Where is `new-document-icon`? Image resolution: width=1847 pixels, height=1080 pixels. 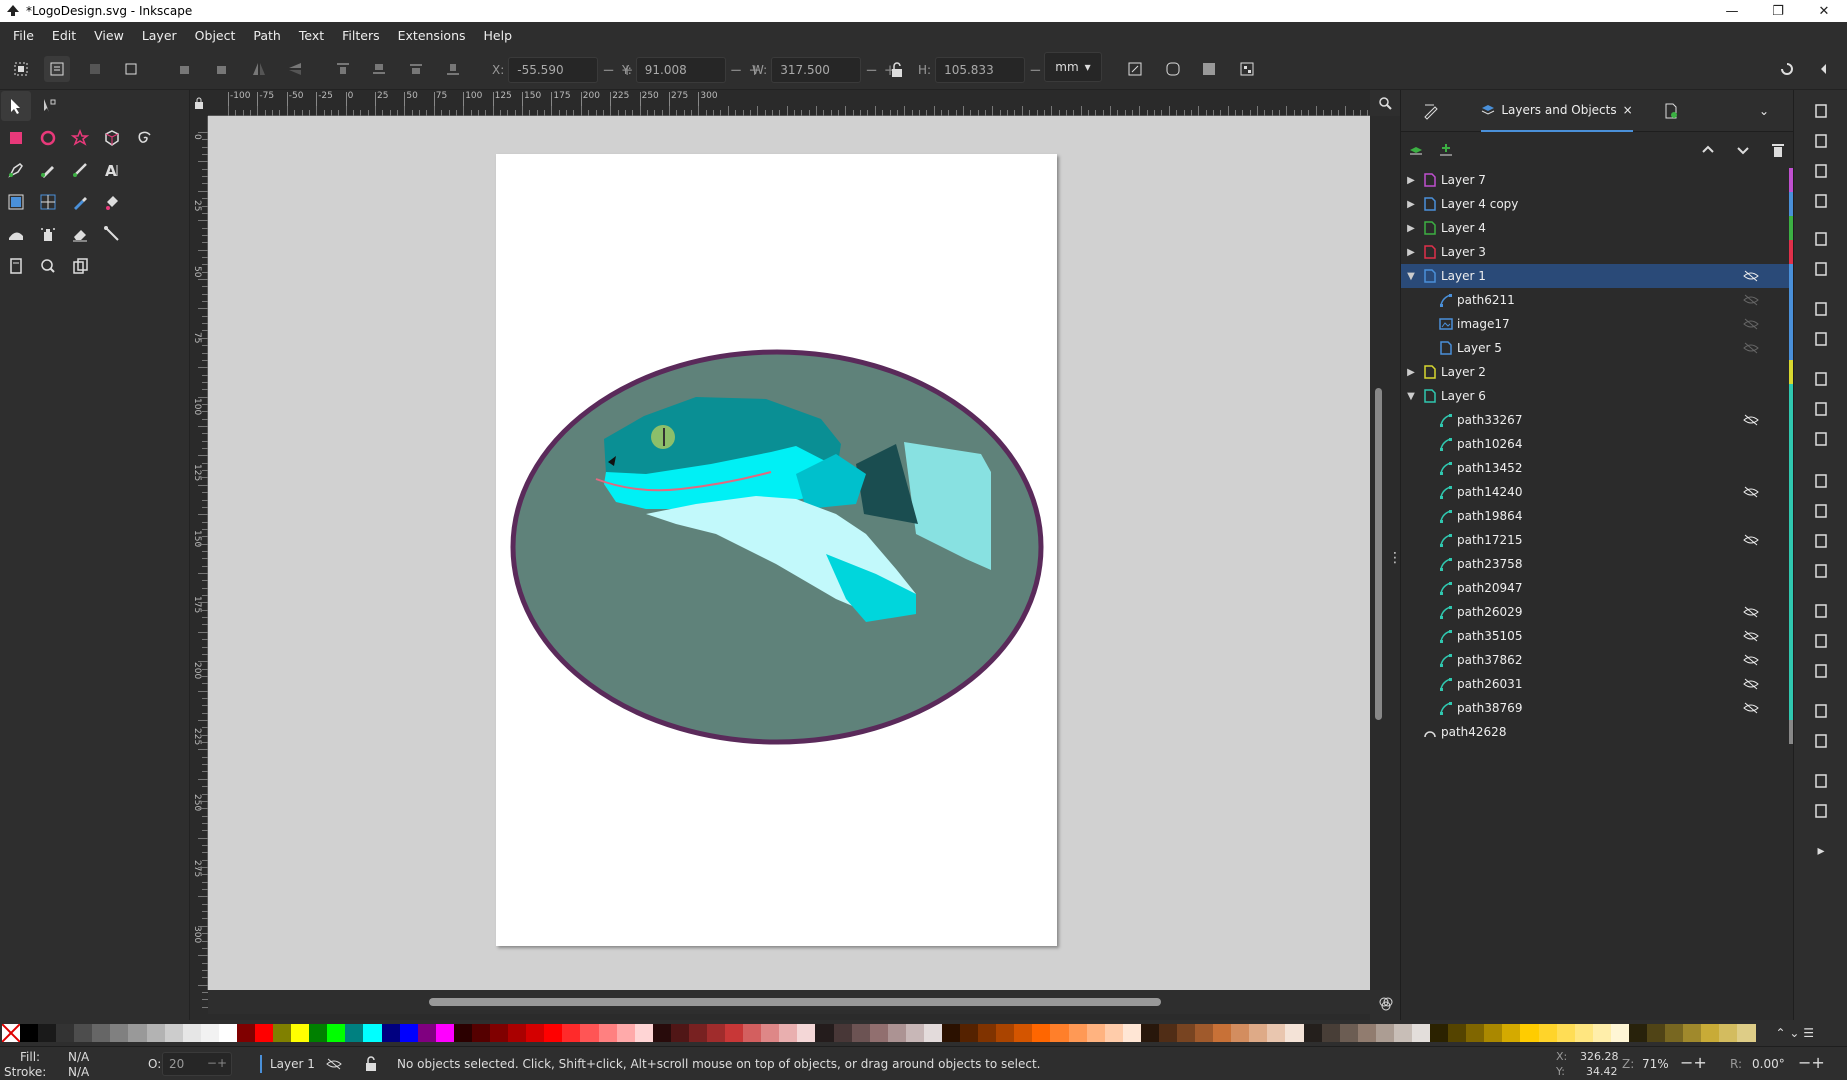
new-document-icon is located at coordinates (1821, 111).